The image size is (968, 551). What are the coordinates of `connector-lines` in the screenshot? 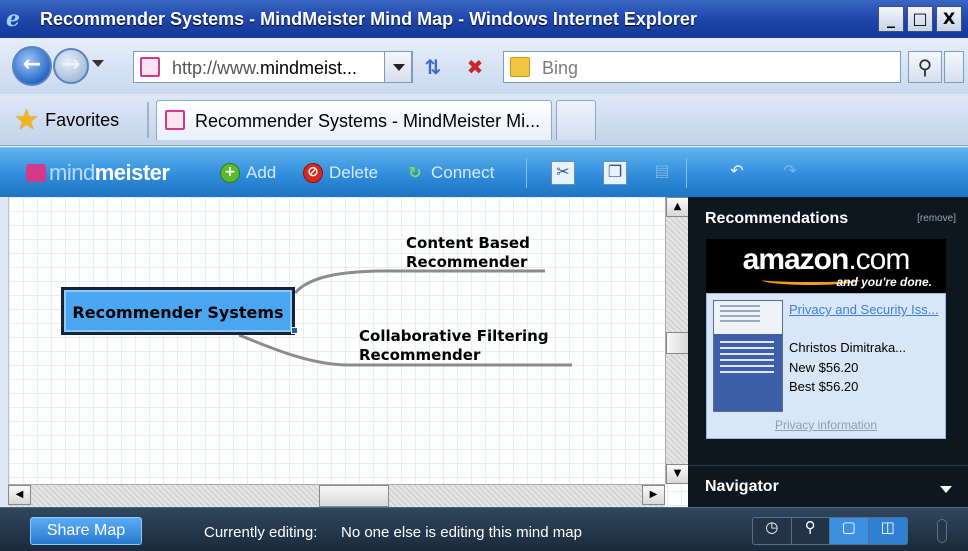 It's located at (405, 318).